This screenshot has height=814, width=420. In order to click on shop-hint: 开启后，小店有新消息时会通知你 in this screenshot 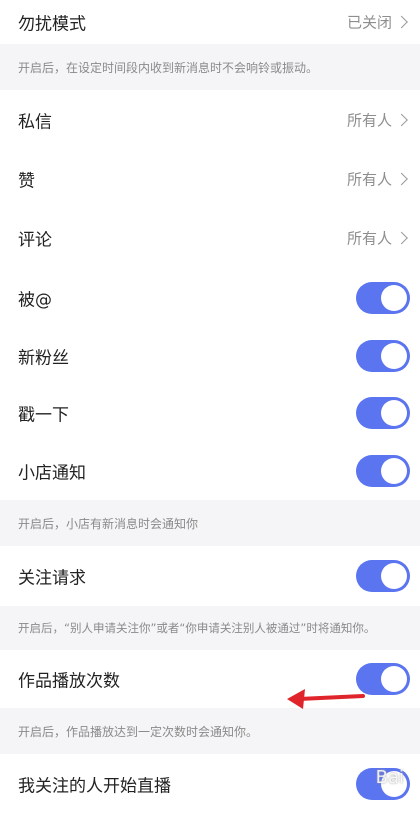, I will do `click(210, 523)`.